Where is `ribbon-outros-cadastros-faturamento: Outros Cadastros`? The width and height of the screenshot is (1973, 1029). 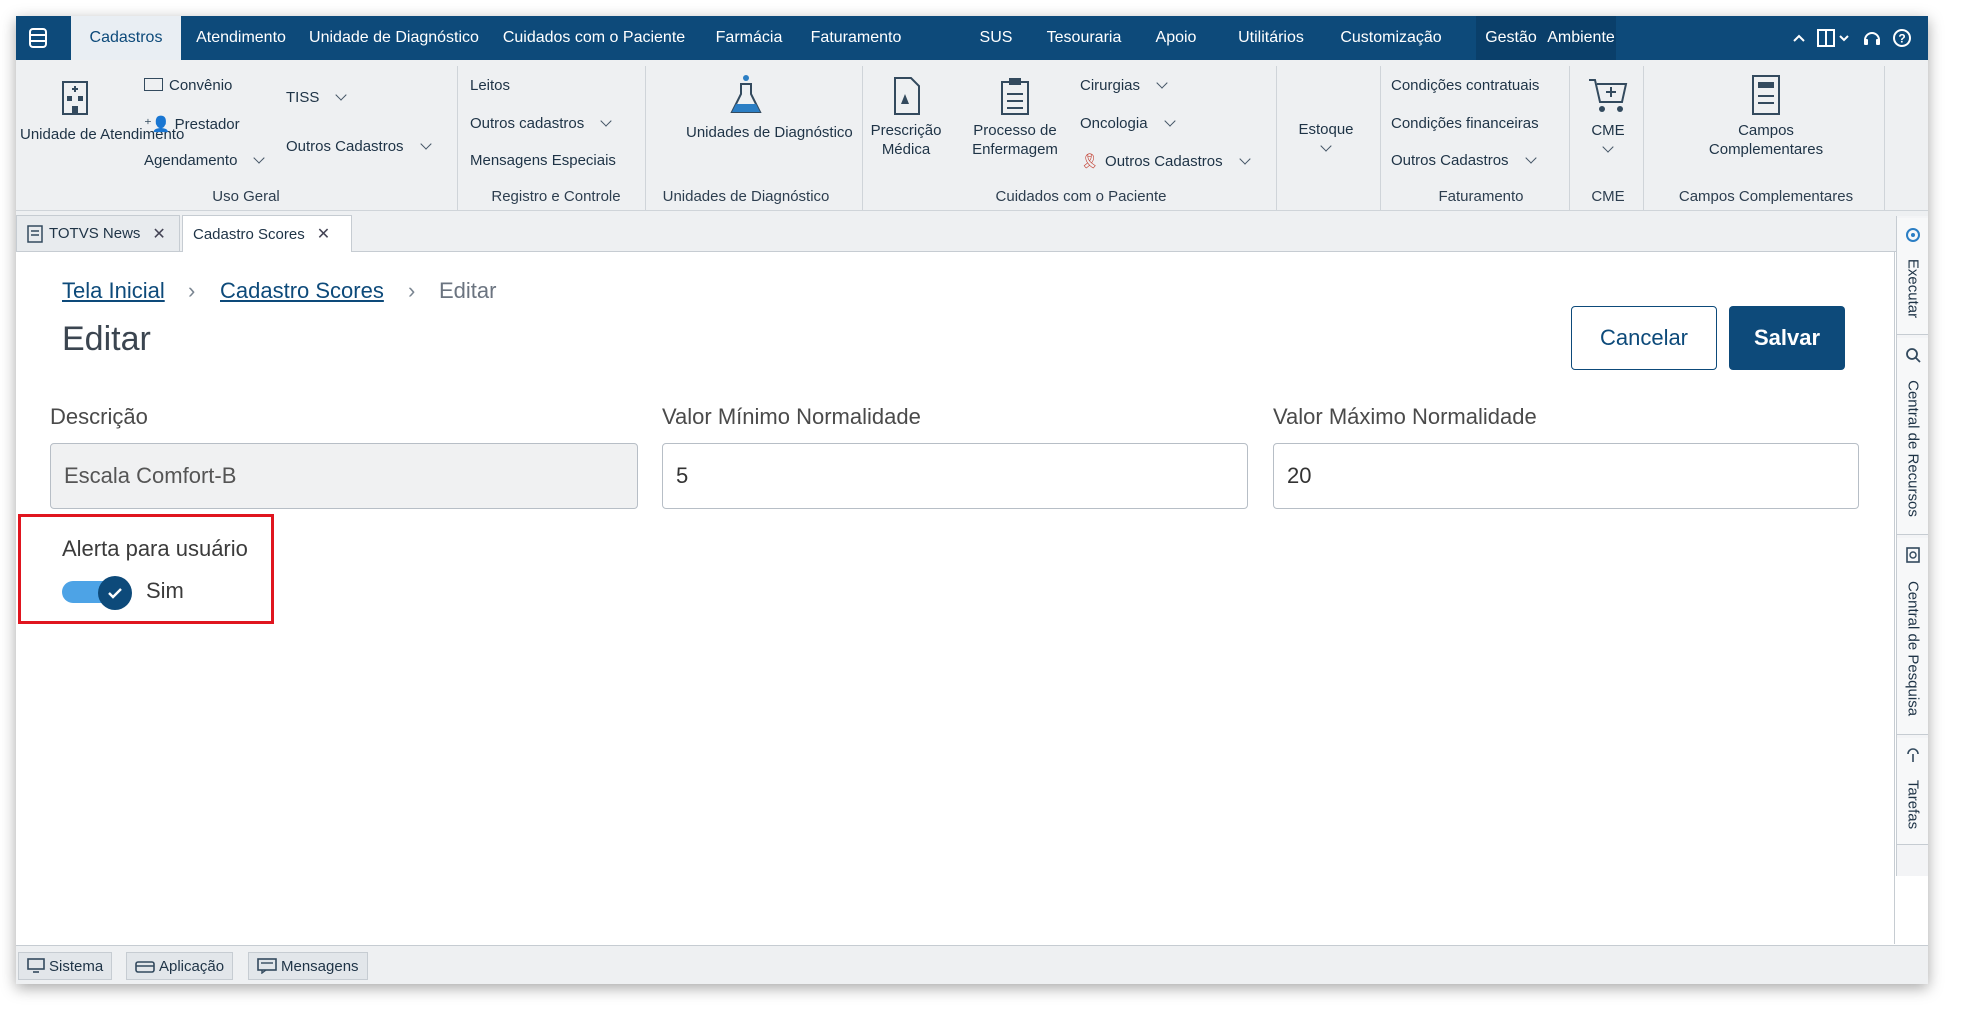
ribbon-outros-cadastros-faturamento: Outros Cadastros is located at coordinates (1464, 160).